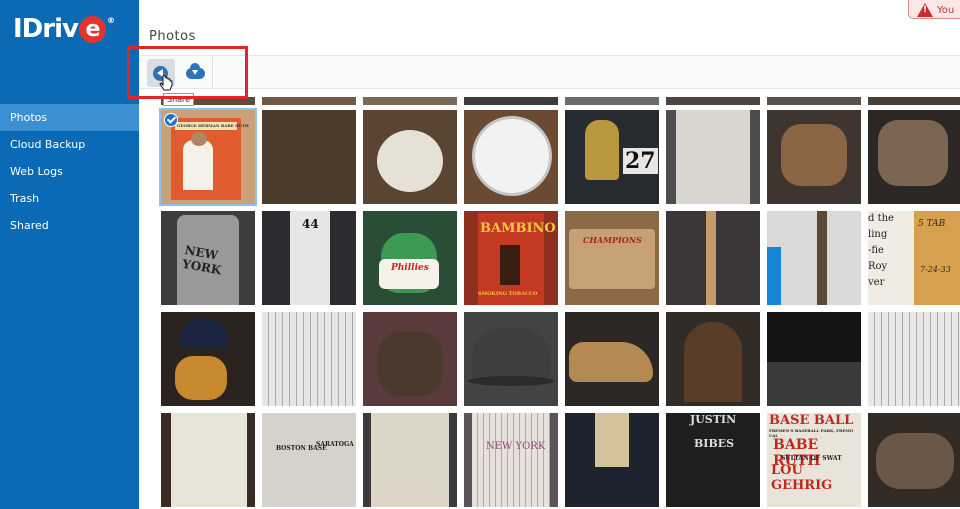  What do you see at coordinates (946, 10) in the screenshot?
I see `alert-text: You` at bounding box center [946, 10].